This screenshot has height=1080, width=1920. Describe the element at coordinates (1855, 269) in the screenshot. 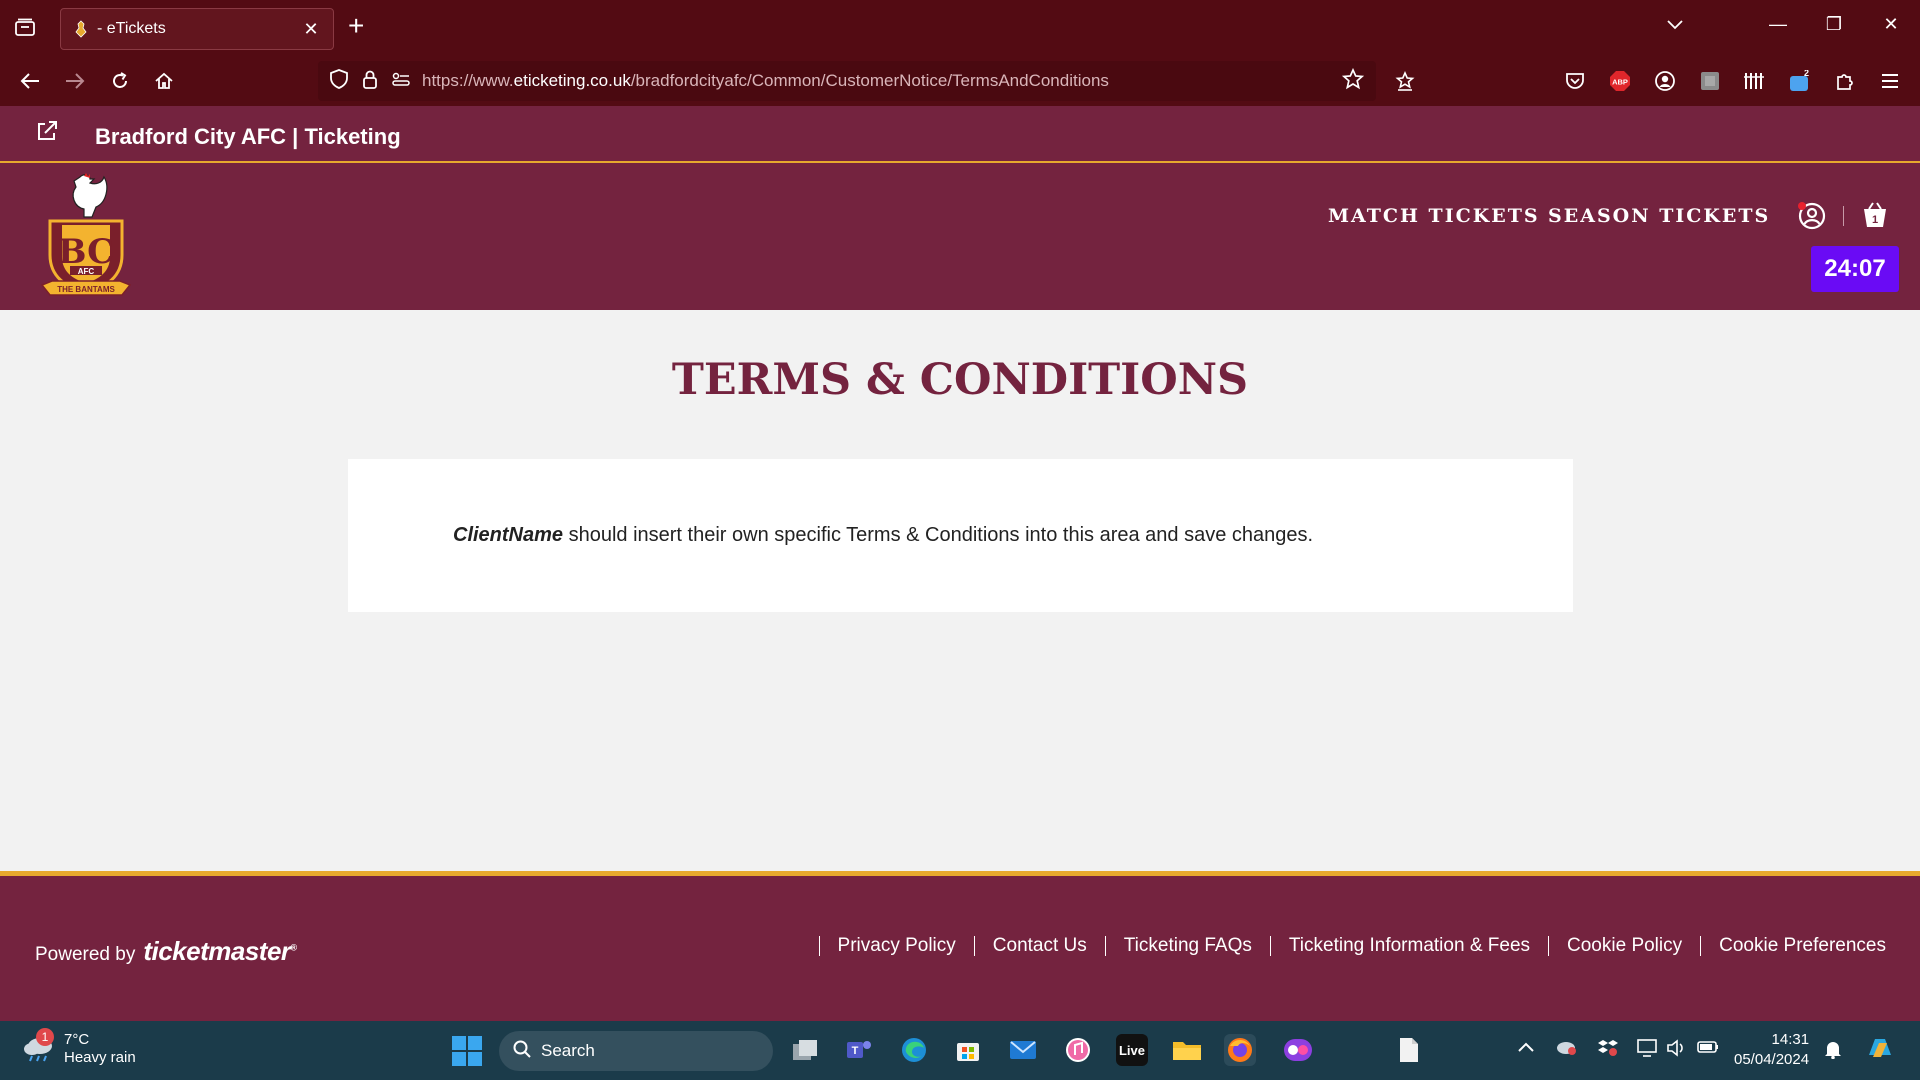

I see `session-timer: 24:07` at that location.